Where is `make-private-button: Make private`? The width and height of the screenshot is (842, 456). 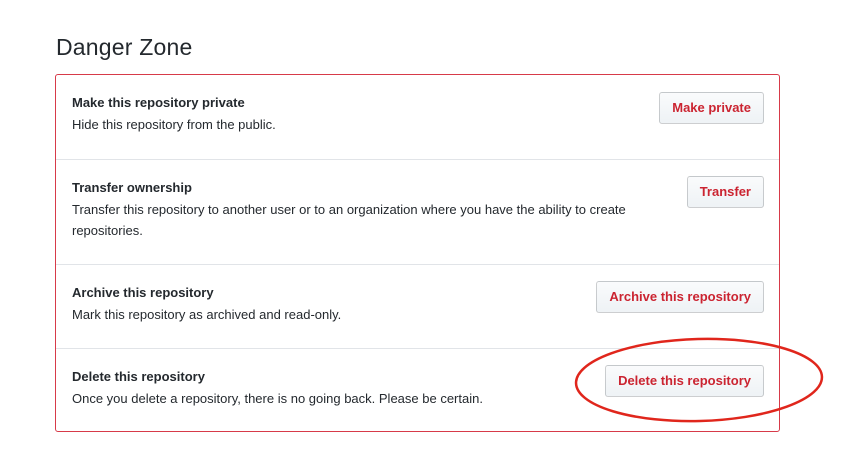
make-private-button: Make private is located at coordinates (711, 108).